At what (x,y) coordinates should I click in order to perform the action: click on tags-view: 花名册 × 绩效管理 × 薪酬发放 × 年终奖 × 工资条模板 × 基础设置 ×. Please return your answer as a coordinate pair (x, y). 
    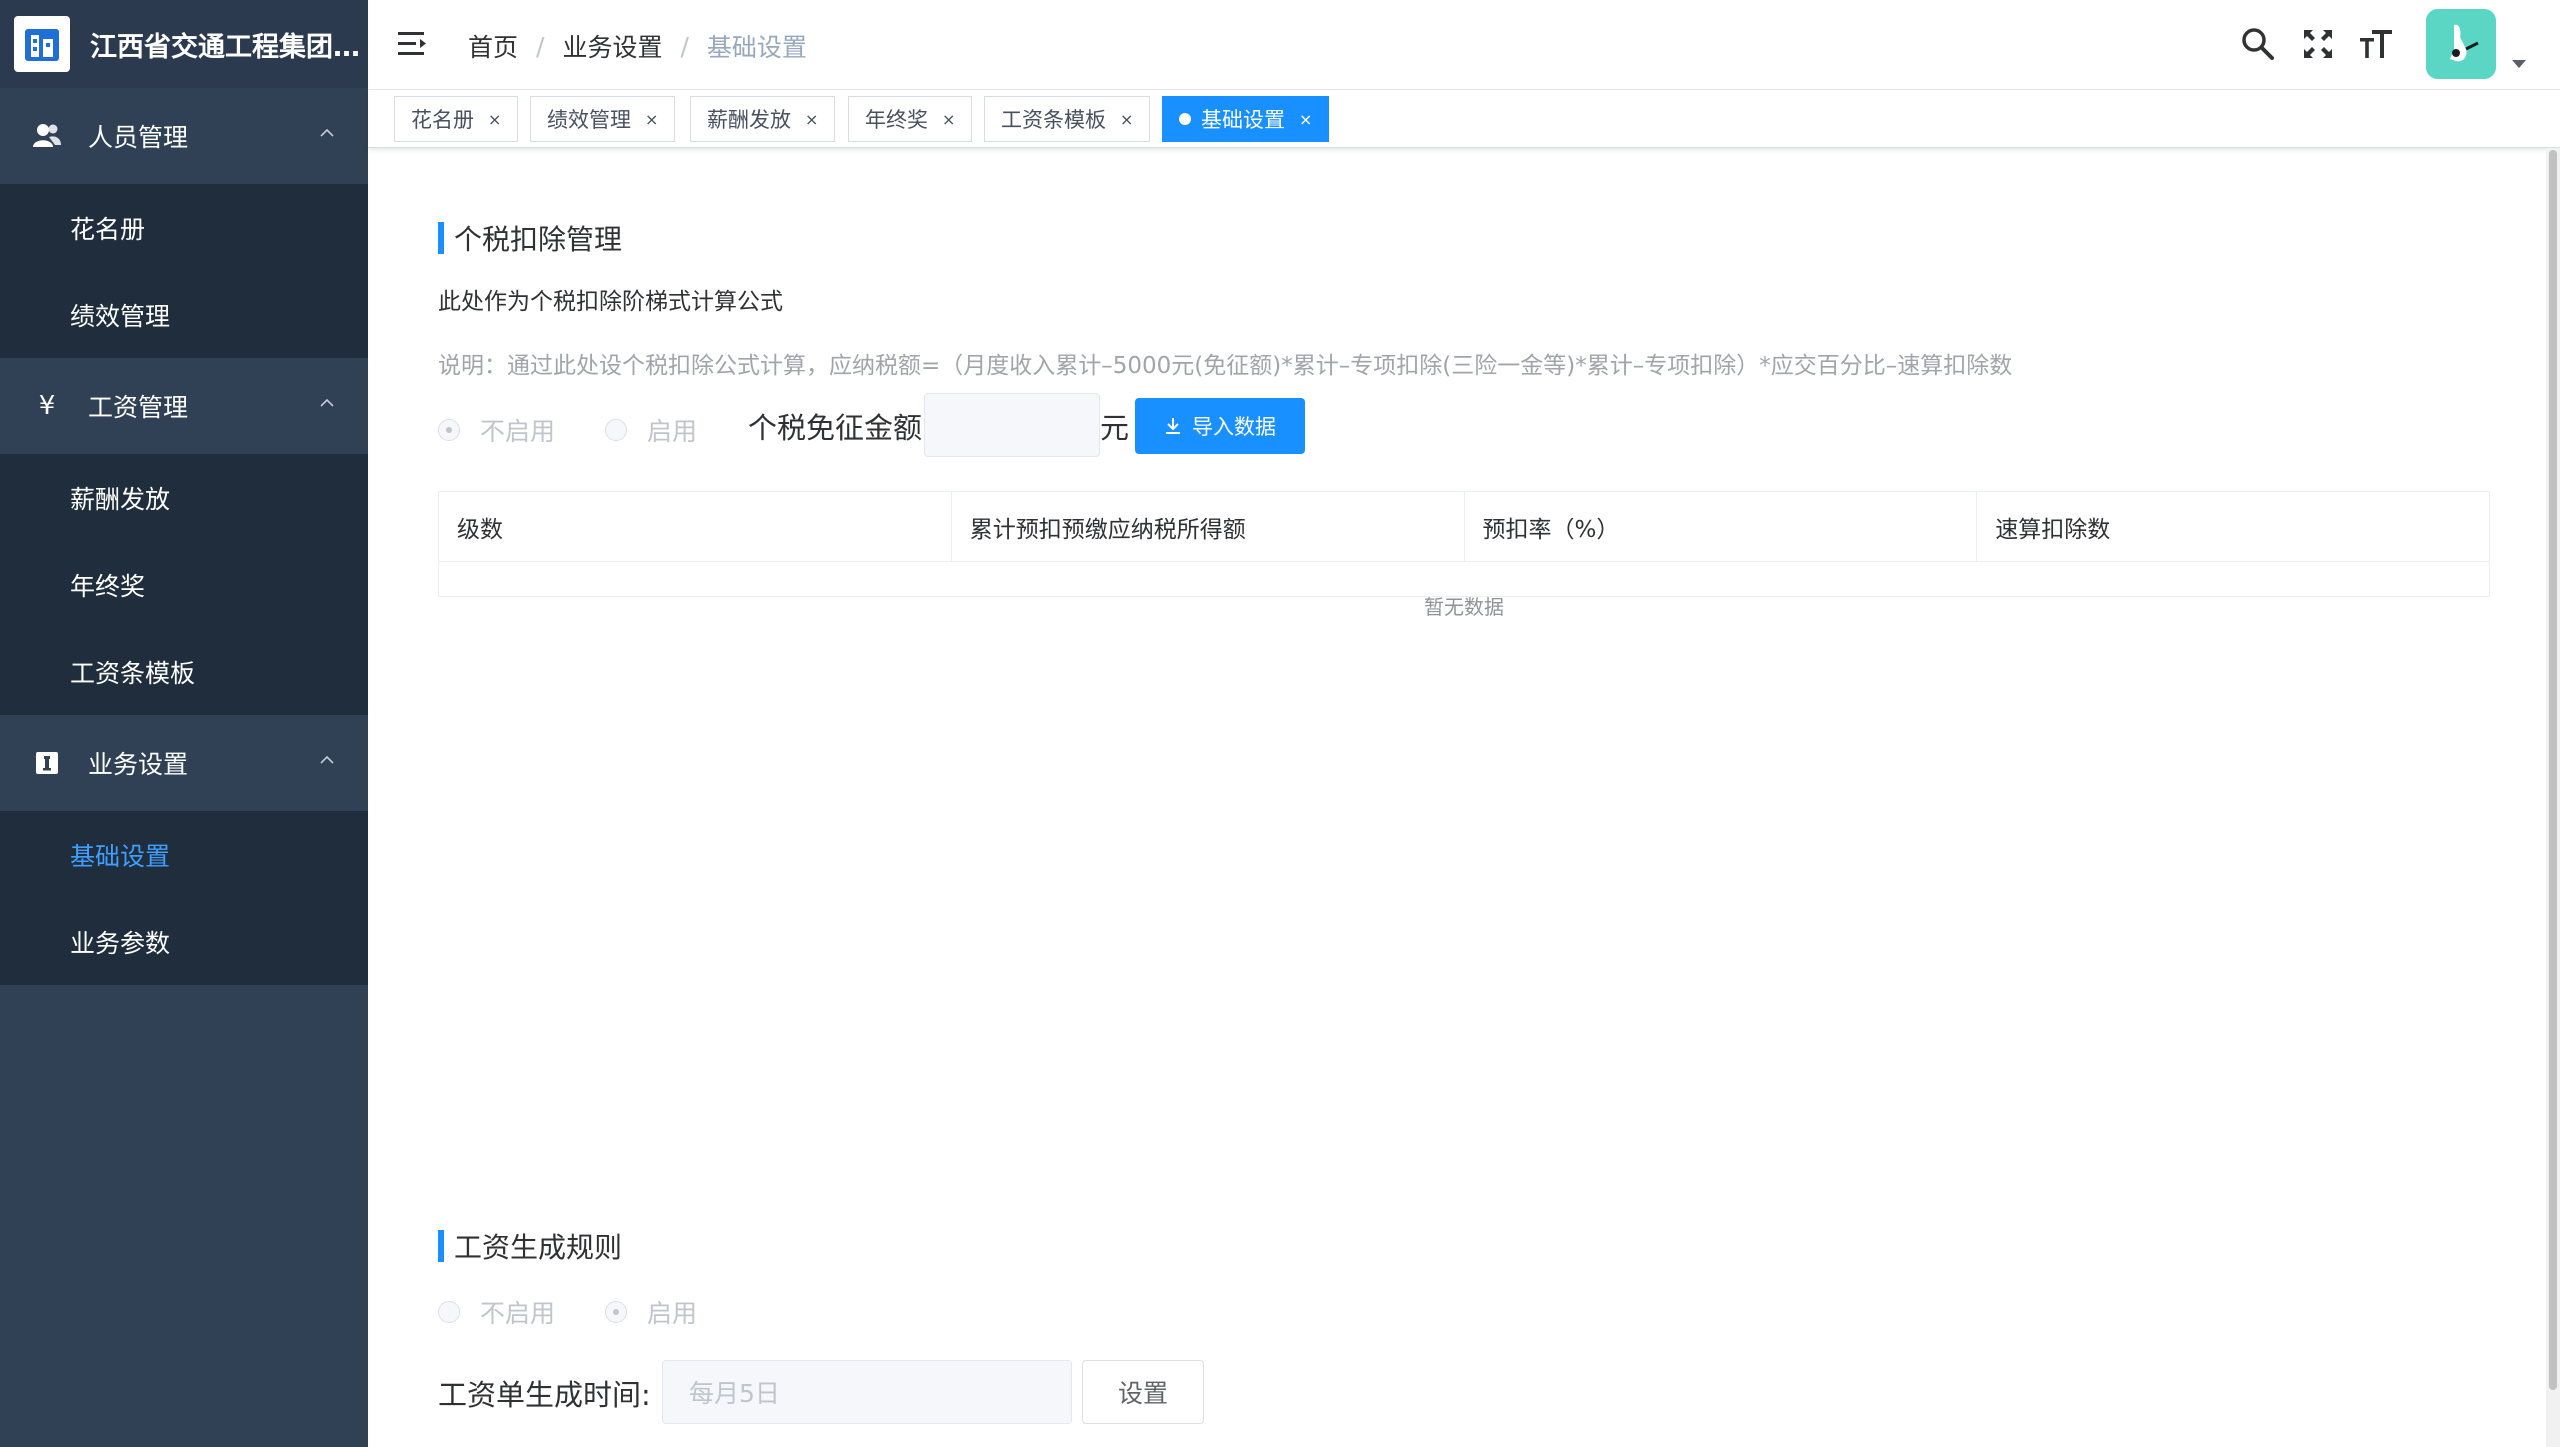
    Looking at the image, I should click on (1464, 119).